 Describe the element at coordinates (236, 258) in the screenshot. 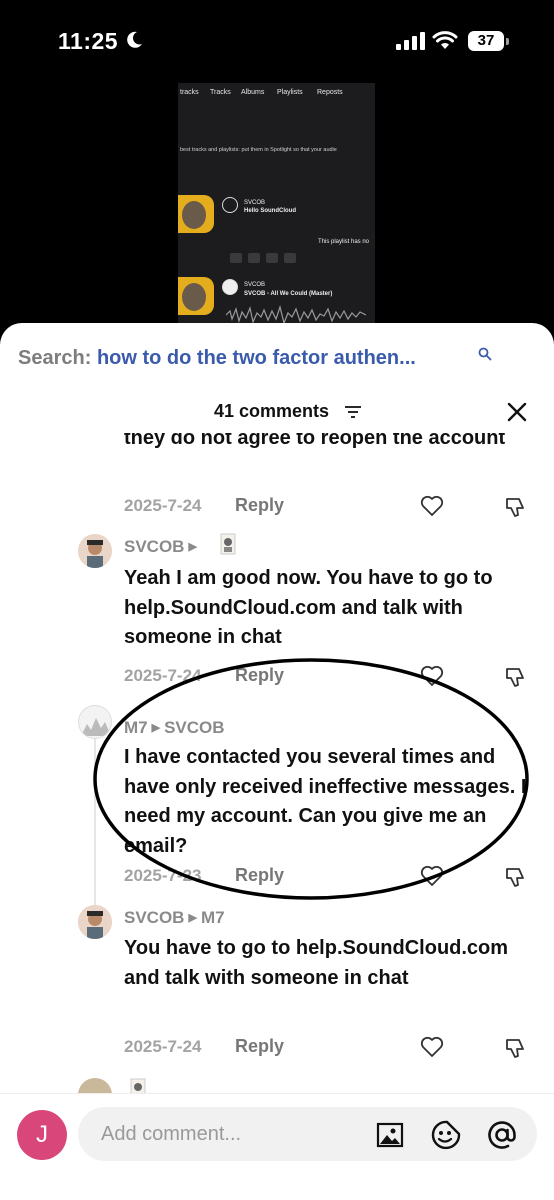

I see `edit-icon` at that location.